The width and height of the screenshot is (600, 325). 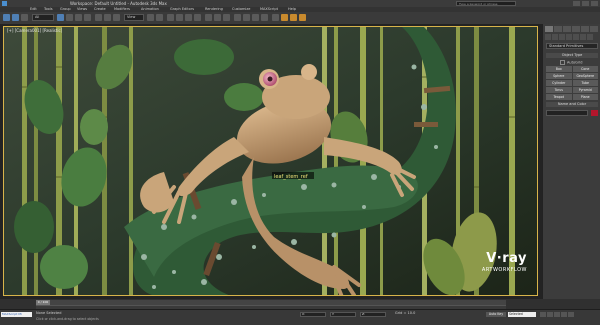 I want to click on next-frame-icon, so click(x=564, y=314).